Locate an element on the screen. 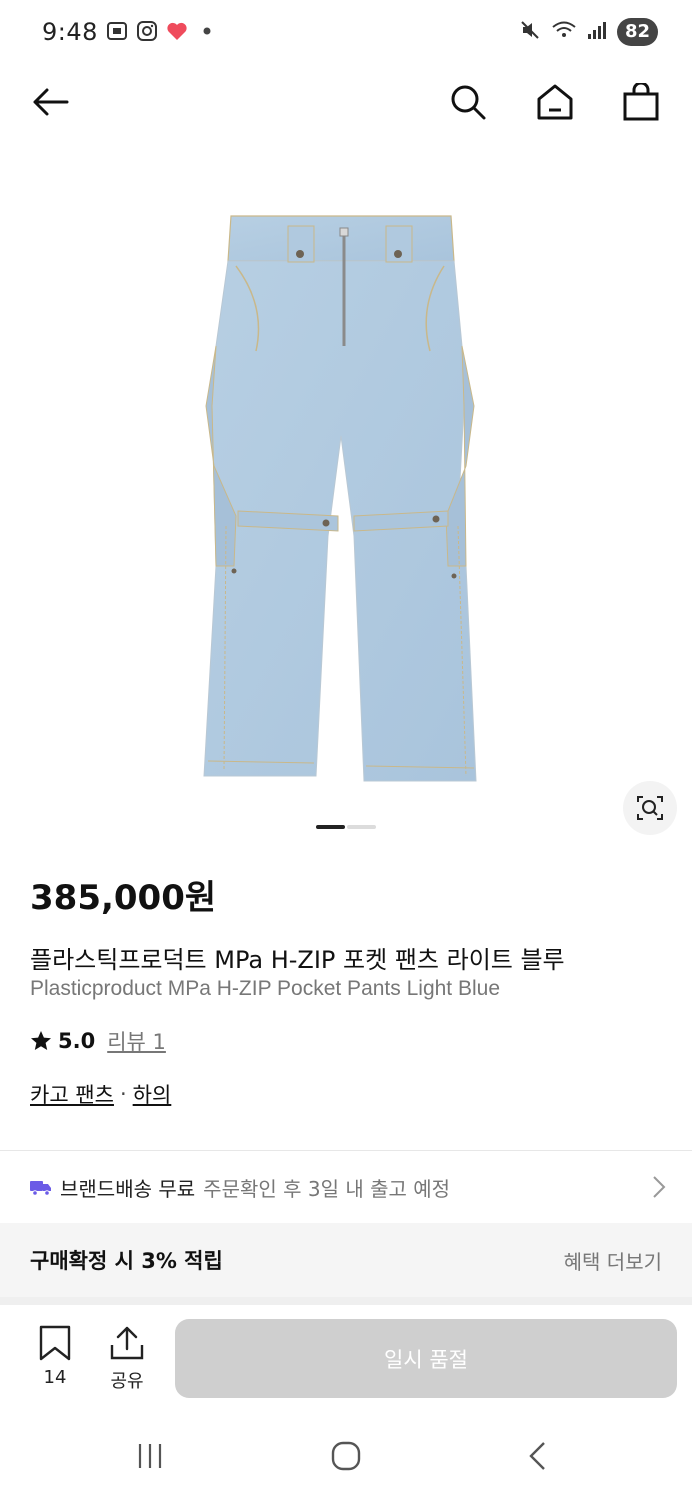 Image resolution: width=692 pixels, height=1500 pixels. benefit-more-link: 혜택 더보기 is located at coordinates (613, 1260).